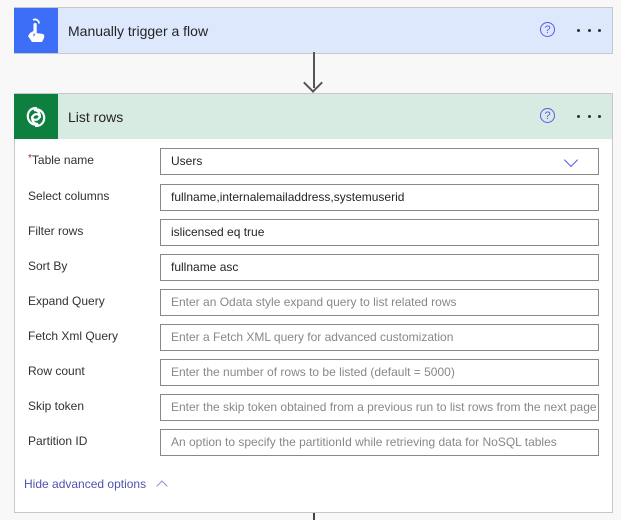 The width and height of the screenshot is (621, 520). I want to click on field-label: Expand Query, so click(66, 301).